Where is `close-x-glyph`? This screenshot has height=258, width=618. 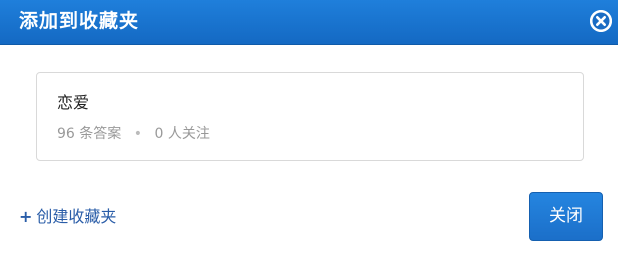
close-x-glyph is located at coordinates (601, 21).